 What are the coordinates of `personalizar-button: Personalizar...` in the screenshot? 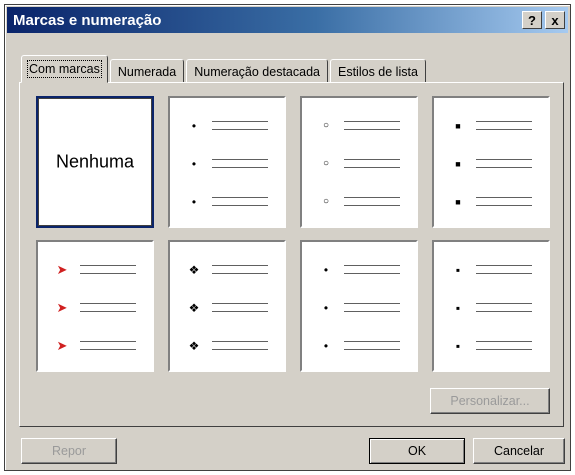 It's located at (490, 401).